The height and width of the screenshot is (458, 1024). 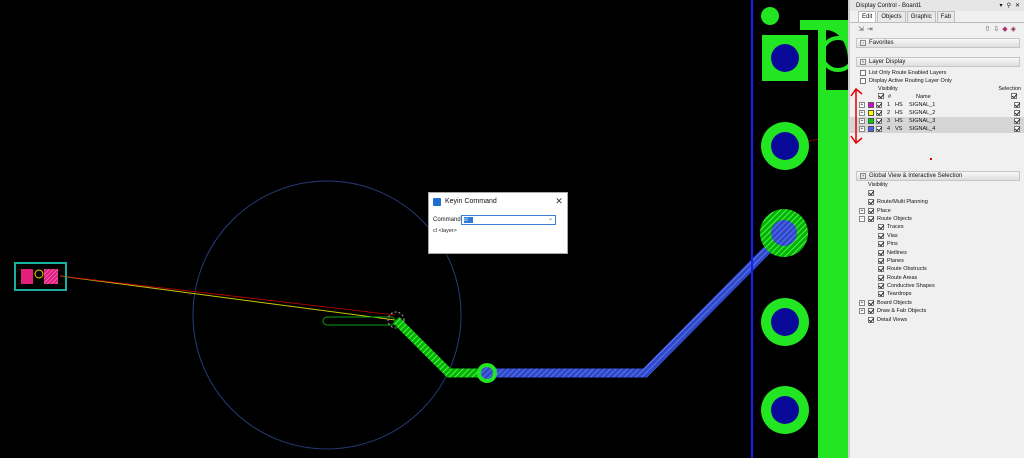 I want to click on tab-fab: Fab, so click(x=946, y=16).